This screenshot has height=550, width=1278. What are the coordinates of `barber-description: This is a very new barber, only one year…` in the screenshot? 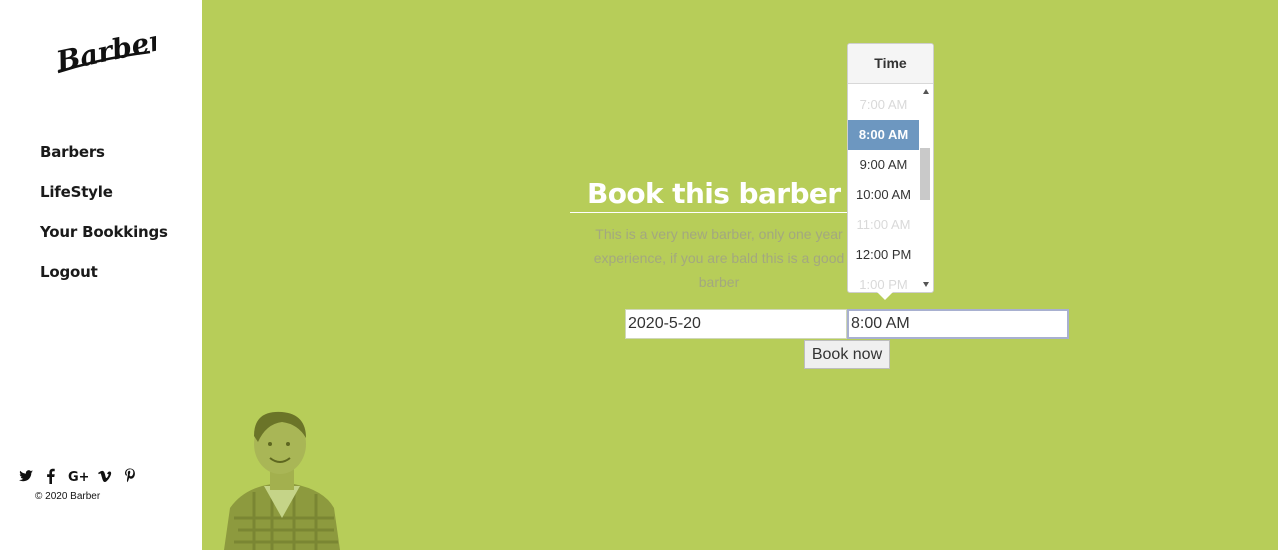 It's located at (719, 258).